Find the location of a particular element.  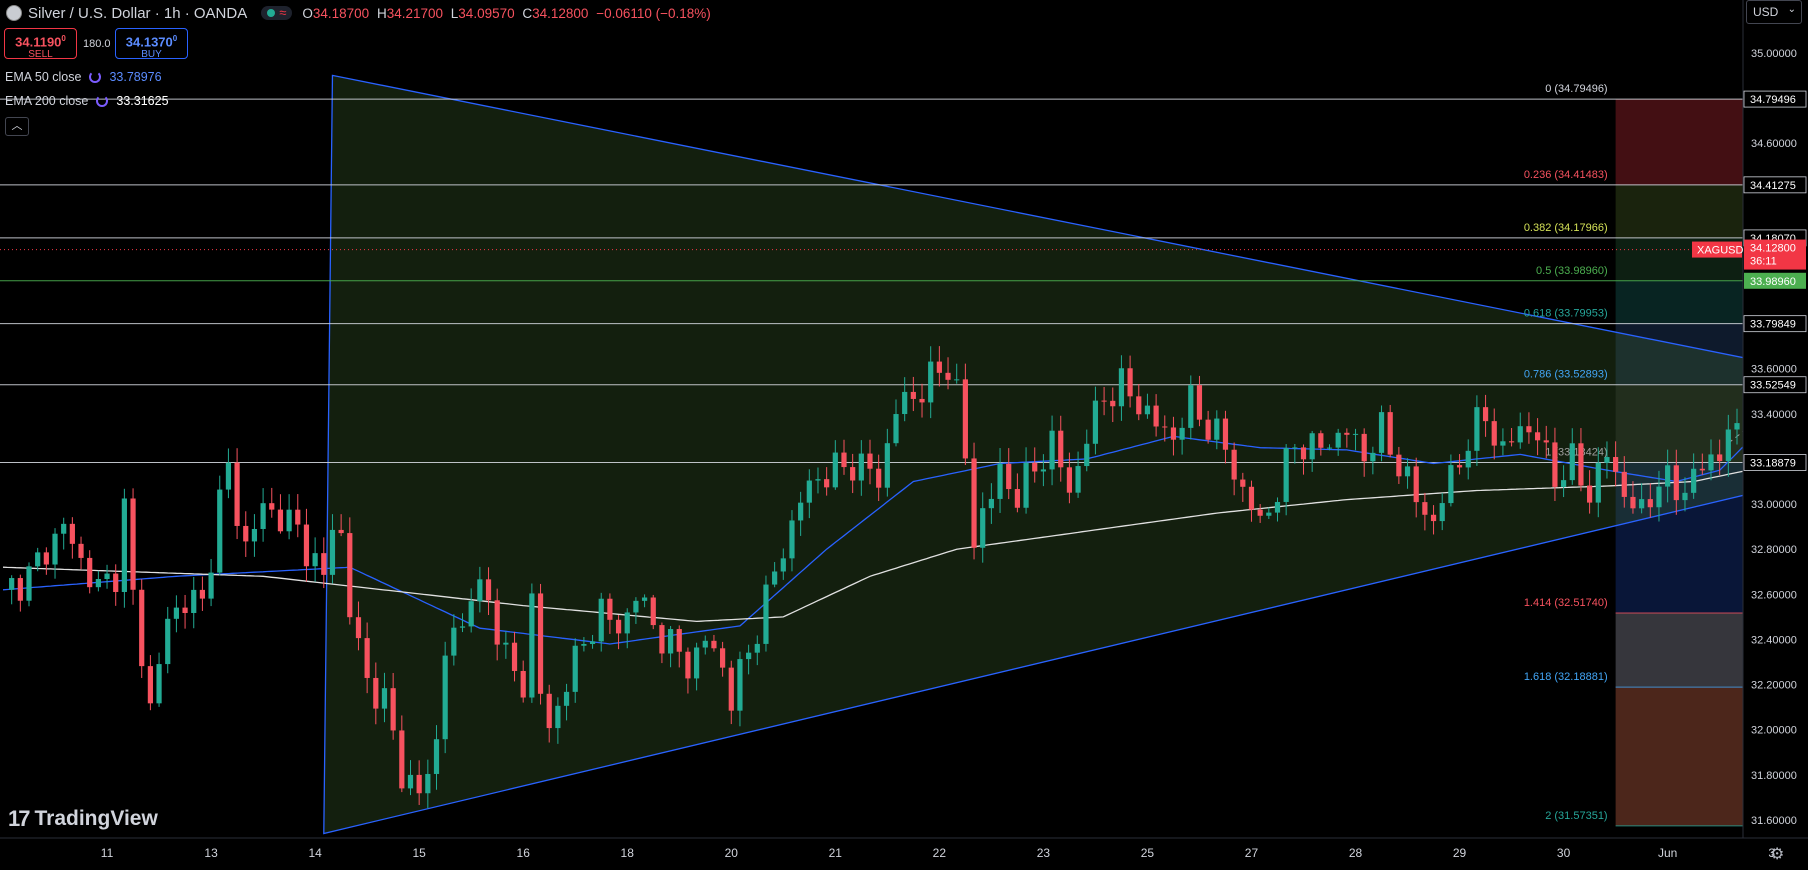

market-status-pill: ≈ is located at coordinates (277, 13).